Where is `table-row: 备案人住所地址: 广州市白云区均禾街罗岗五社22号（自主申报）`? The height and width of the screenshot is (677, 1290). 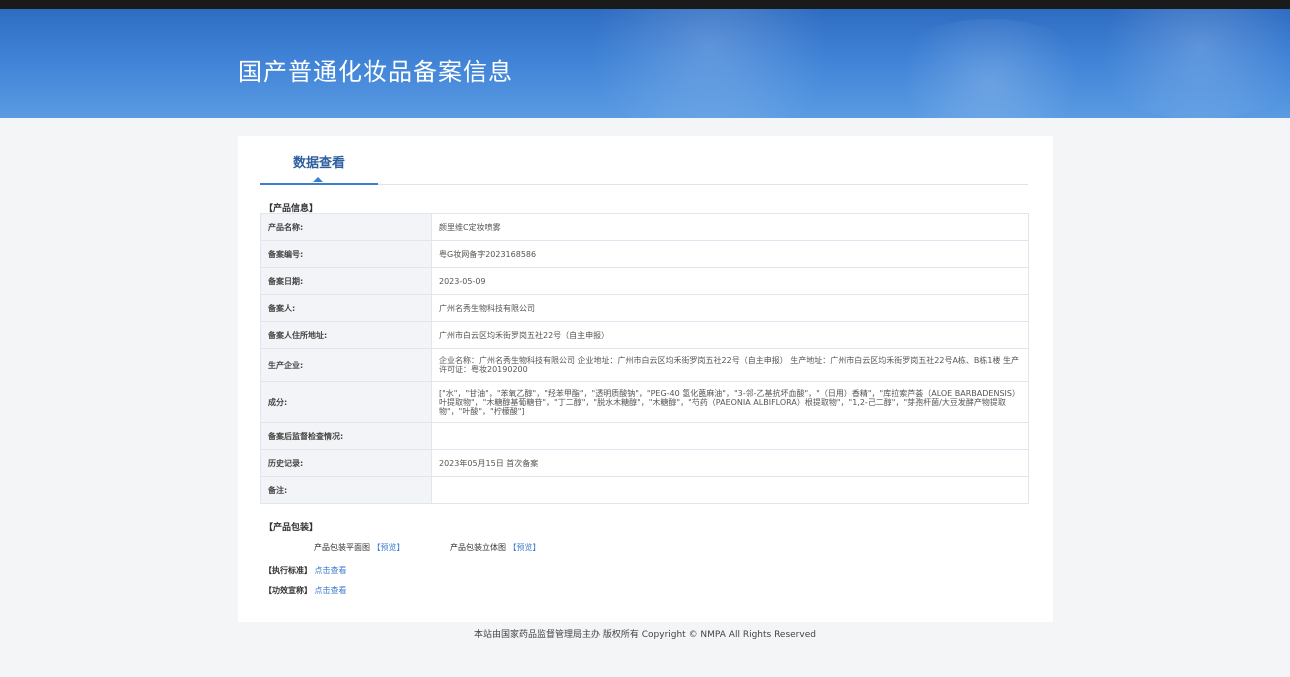 table-row: 备案人住所地址: 广州市白云区均禾街罗岗五社22号（自主申报） is located at coordinates (644, 335).